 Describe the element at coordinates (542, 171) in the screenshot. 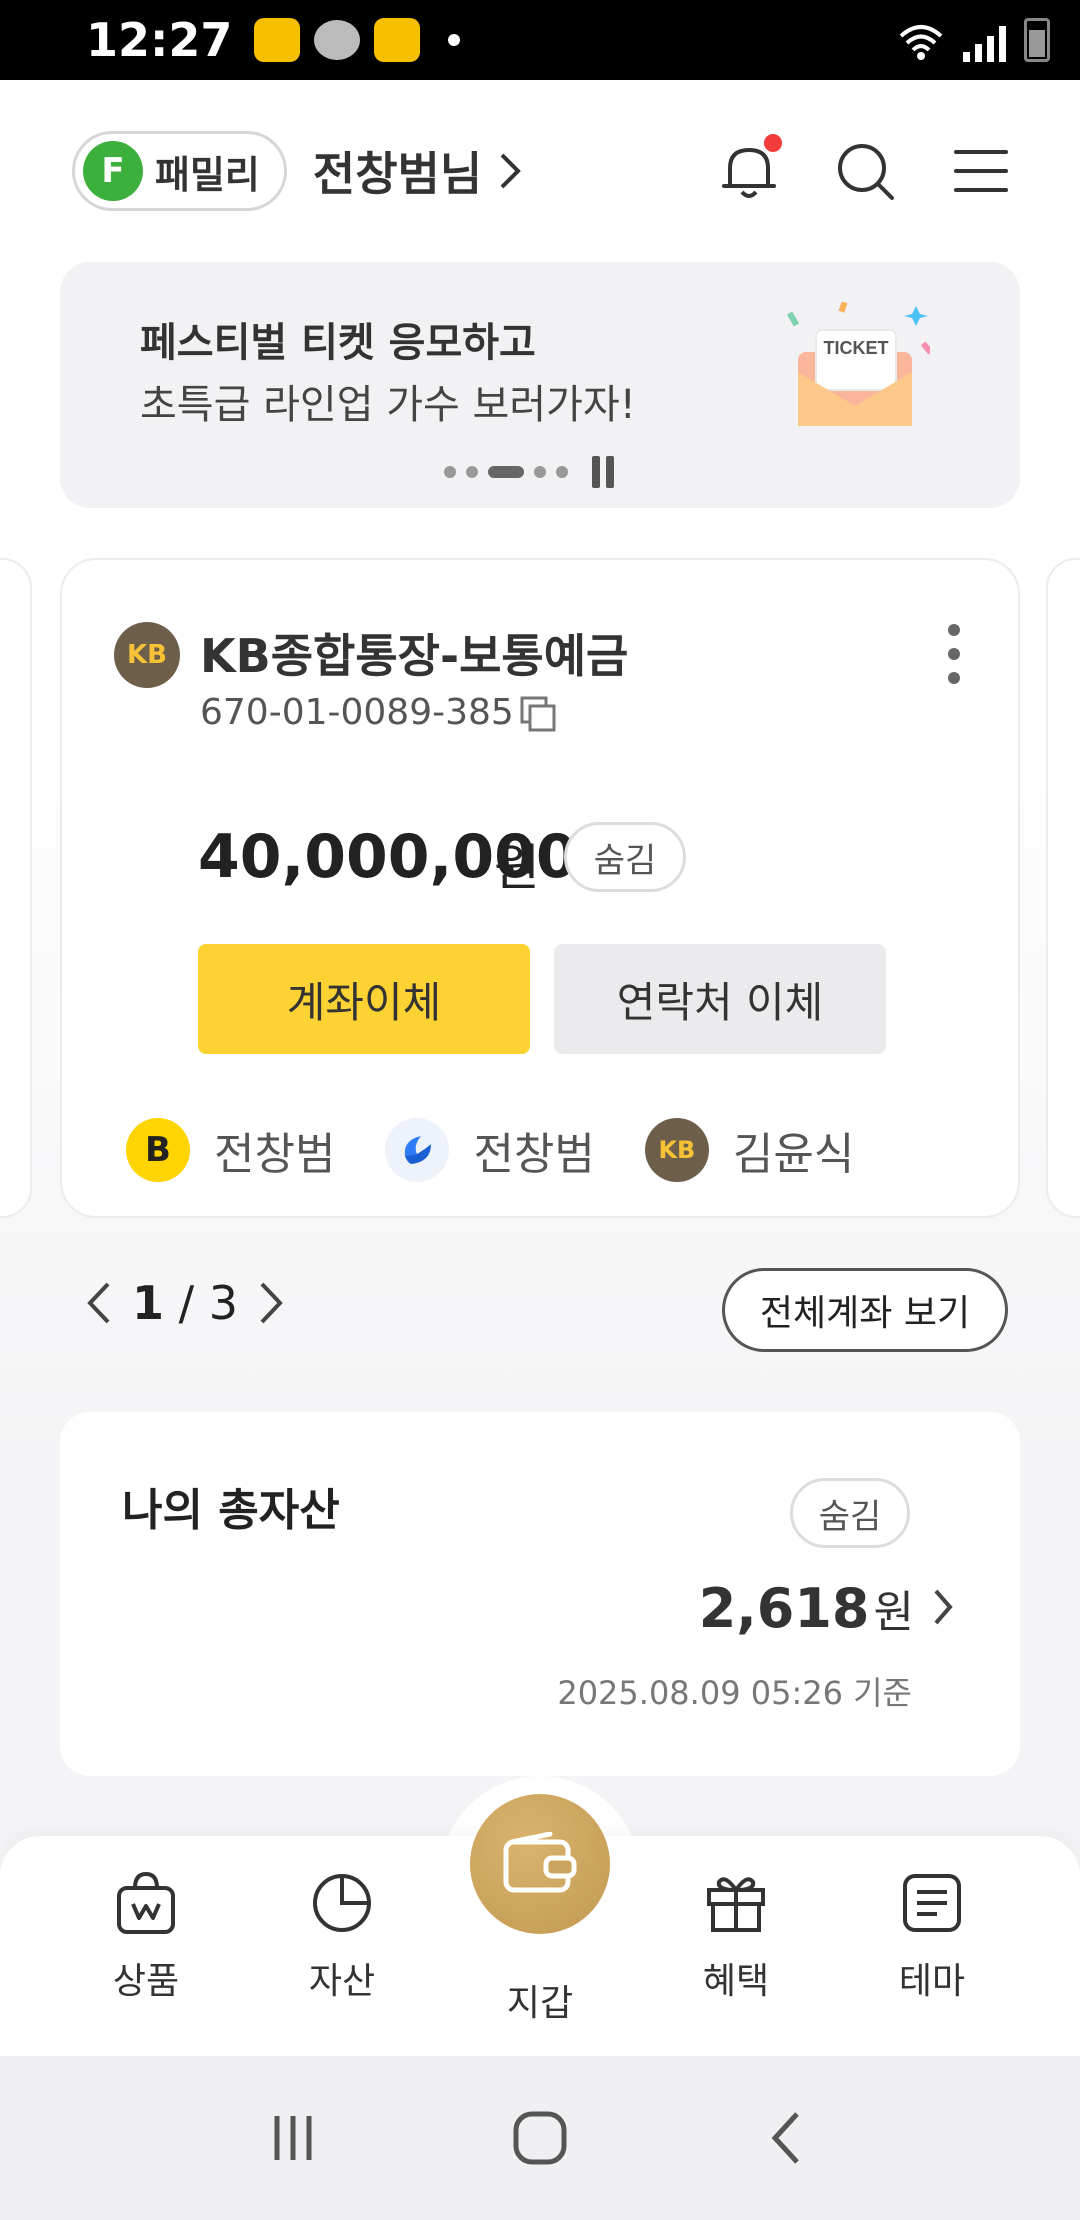

I see `app-header: F 패밀리 전창범님` at that location.